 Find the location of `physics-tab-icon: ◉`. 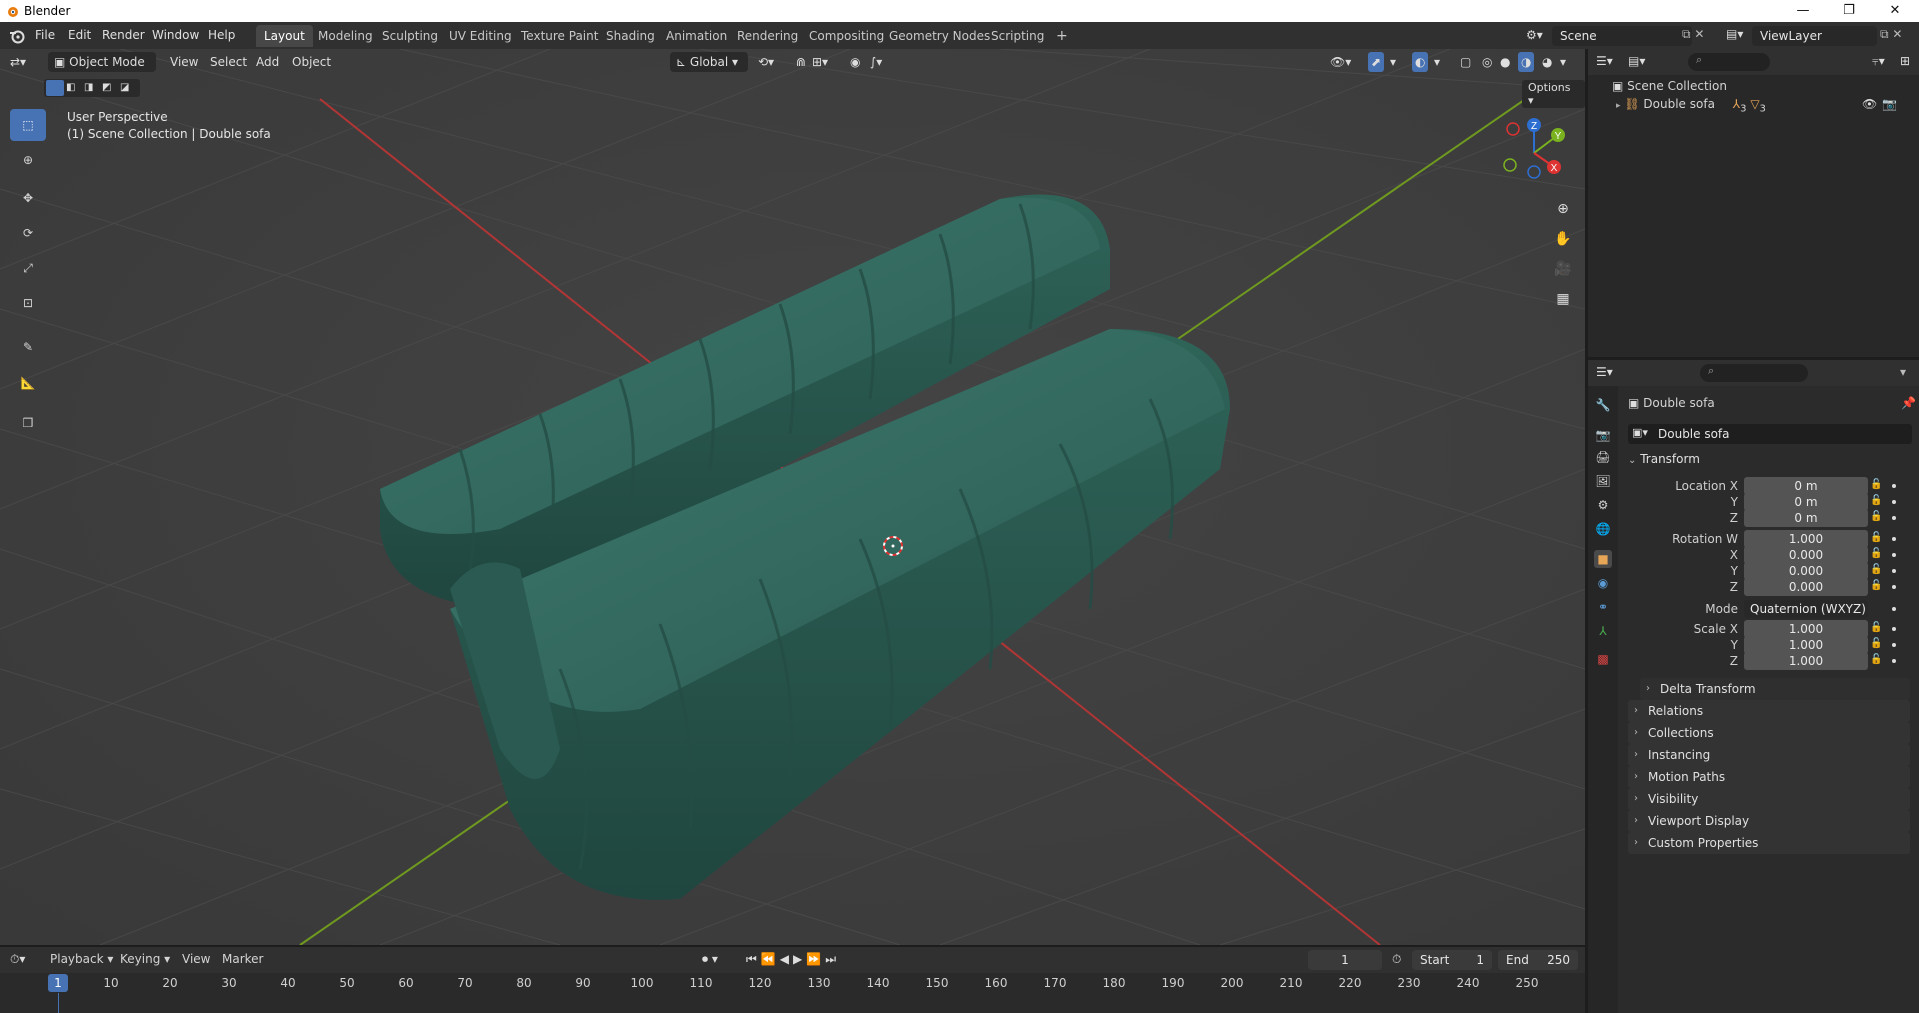

physics-tab-icon: ◉ is located at coordinates (1603, 583).